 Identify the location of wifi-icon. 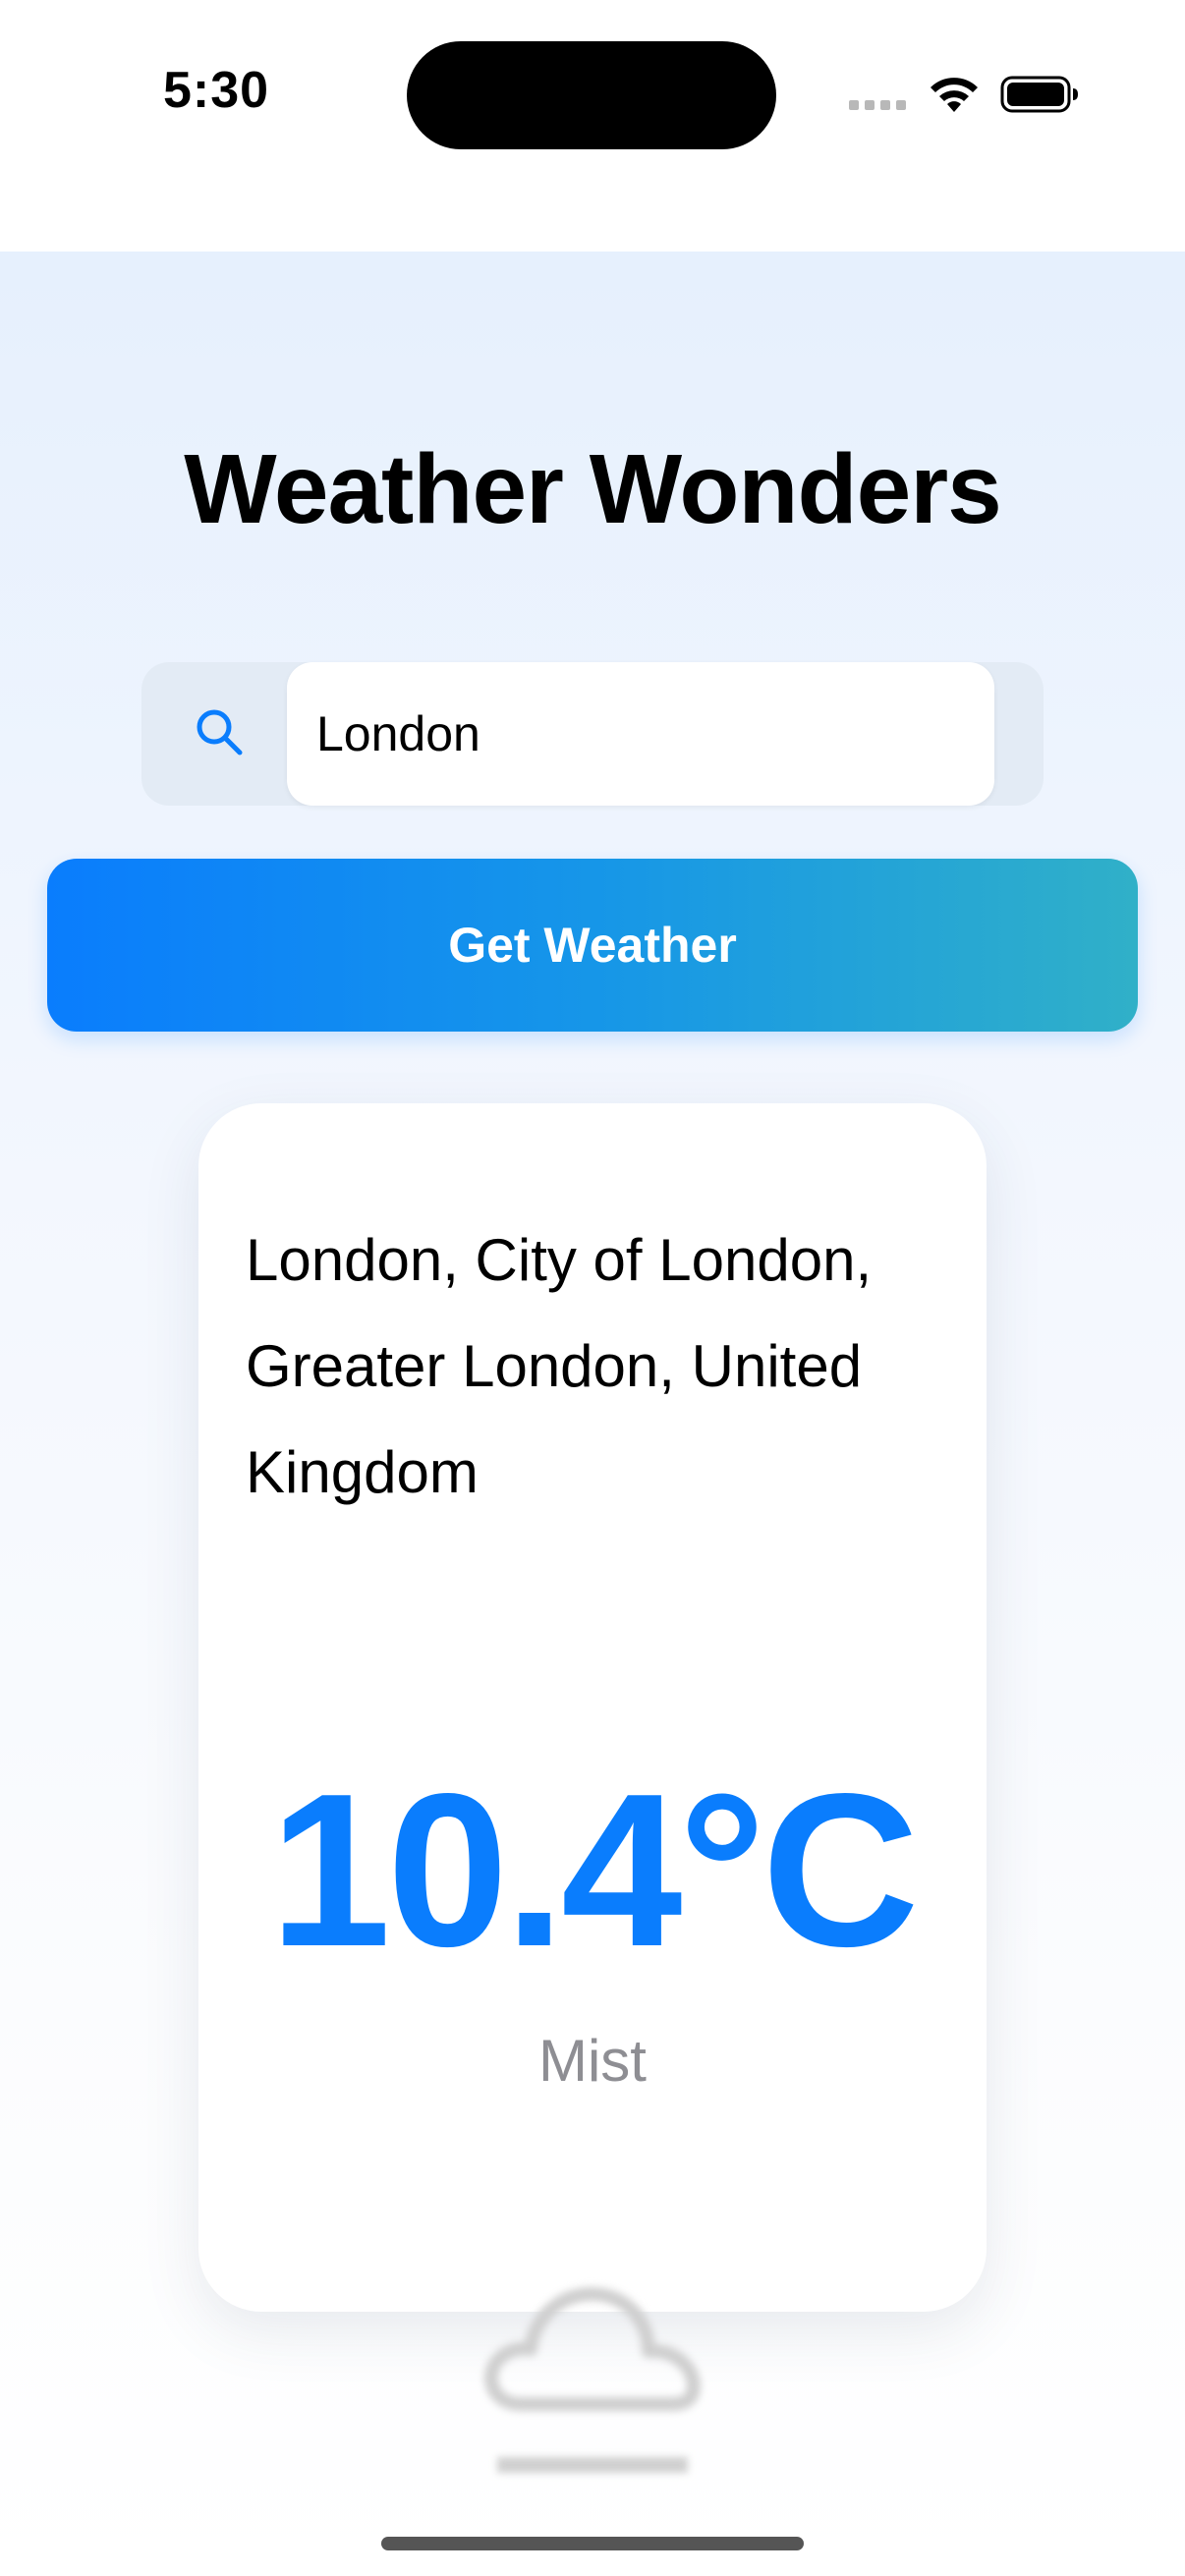
(955, 95).